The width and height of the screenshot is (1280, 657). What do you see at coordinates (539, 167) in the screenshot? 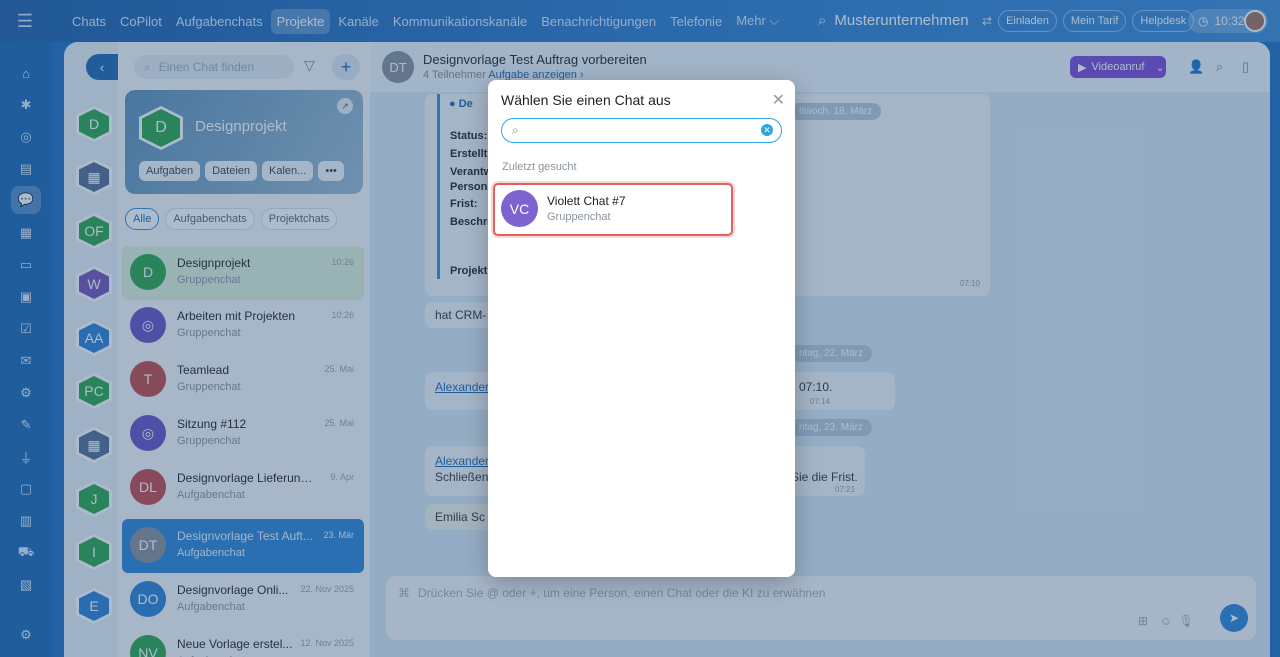
I see `recent-label: Zuletzt gesucht` at bounding box center [539, 167].